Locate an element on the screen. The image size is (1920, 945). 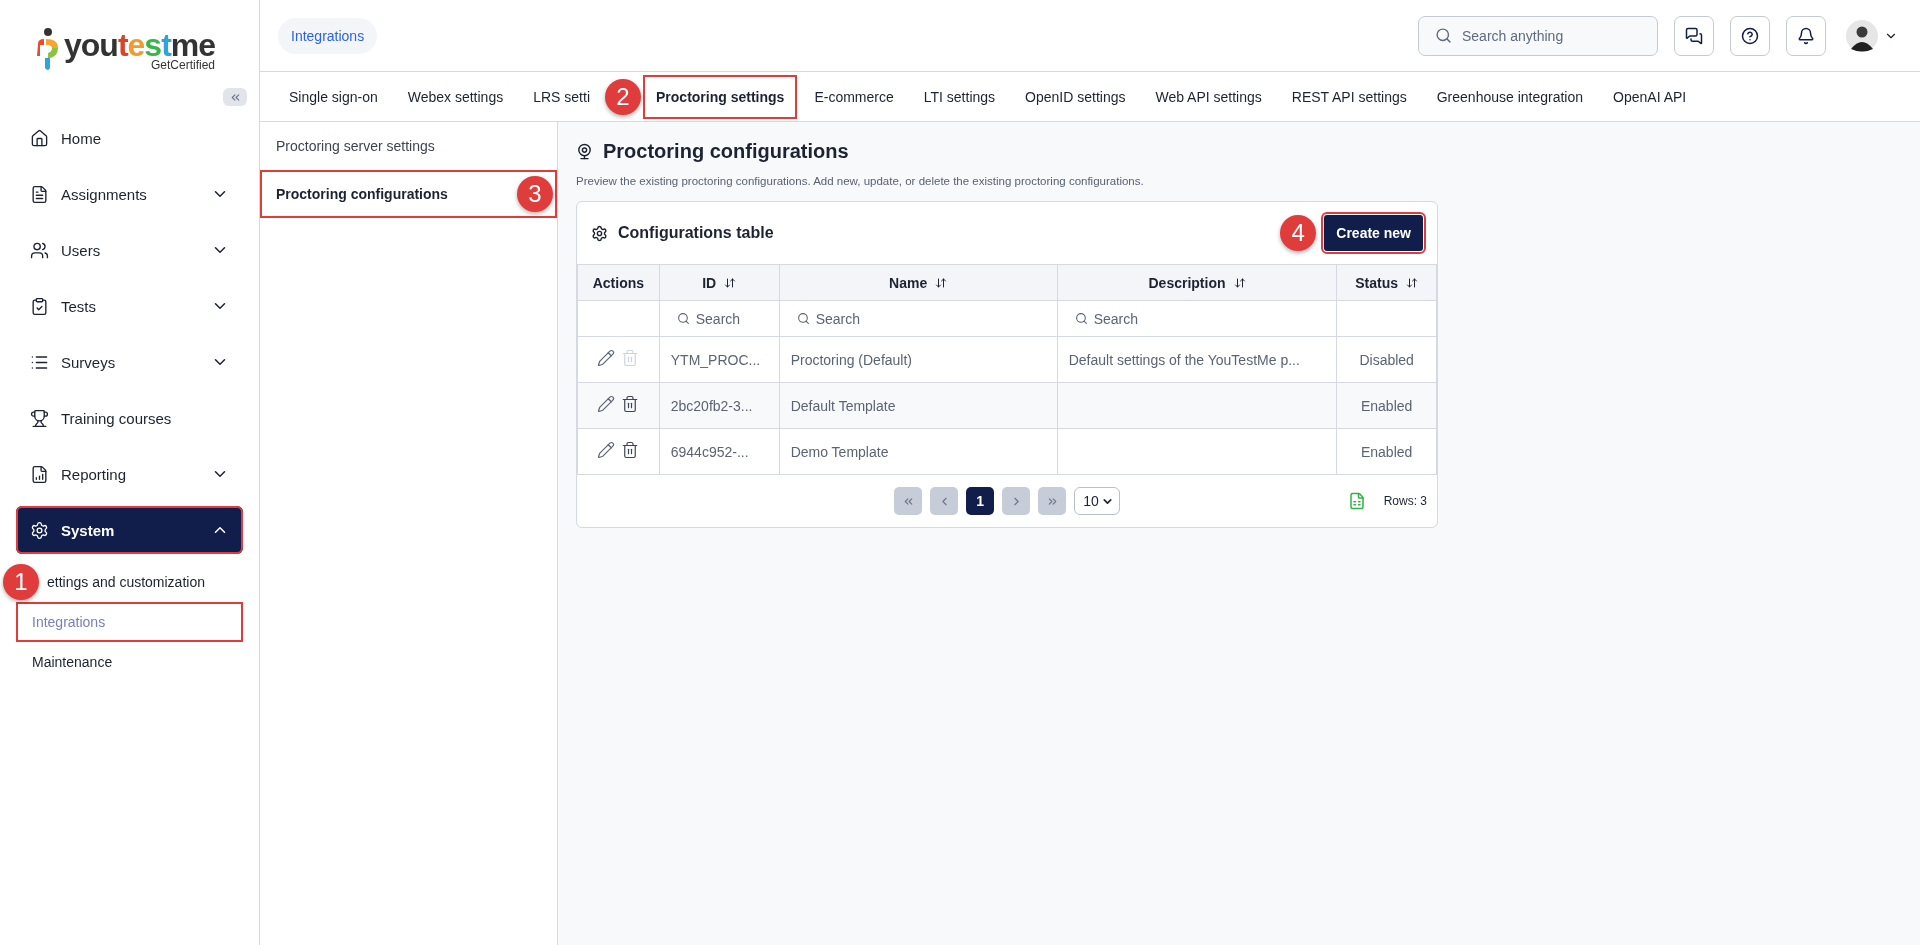
help-icon is located at coordinates (1750, 35).